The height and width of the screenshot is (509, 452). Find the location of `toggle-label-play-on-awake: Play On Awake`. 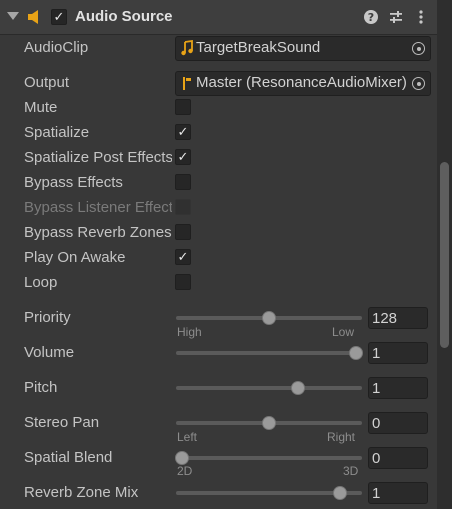

toggle-label-play-on-awake: Play On Awake is located at coordinates (75, 257).